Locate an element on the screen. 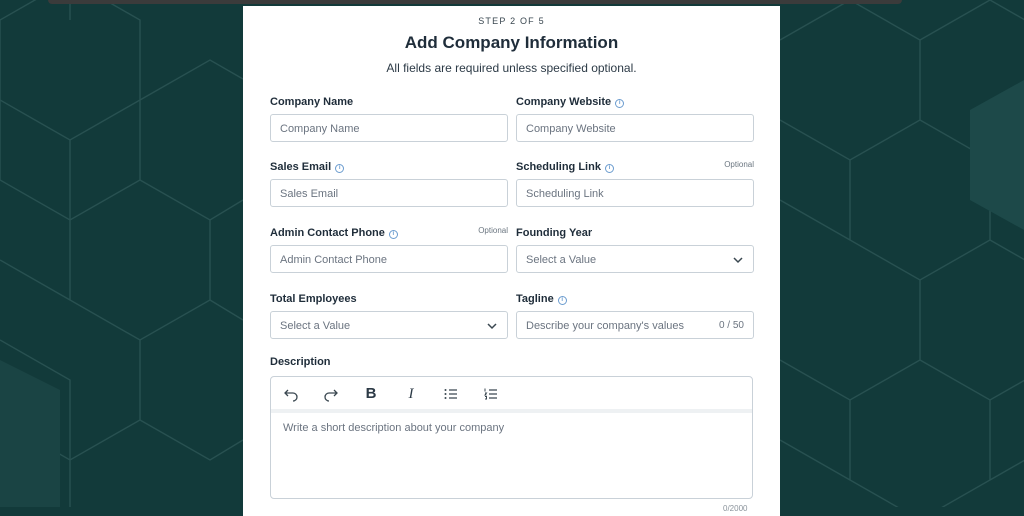 Image resolution: width=1024 pixels, height=516 pixels. total-employees-value: Select a Value is located at coordinates (315, 326).